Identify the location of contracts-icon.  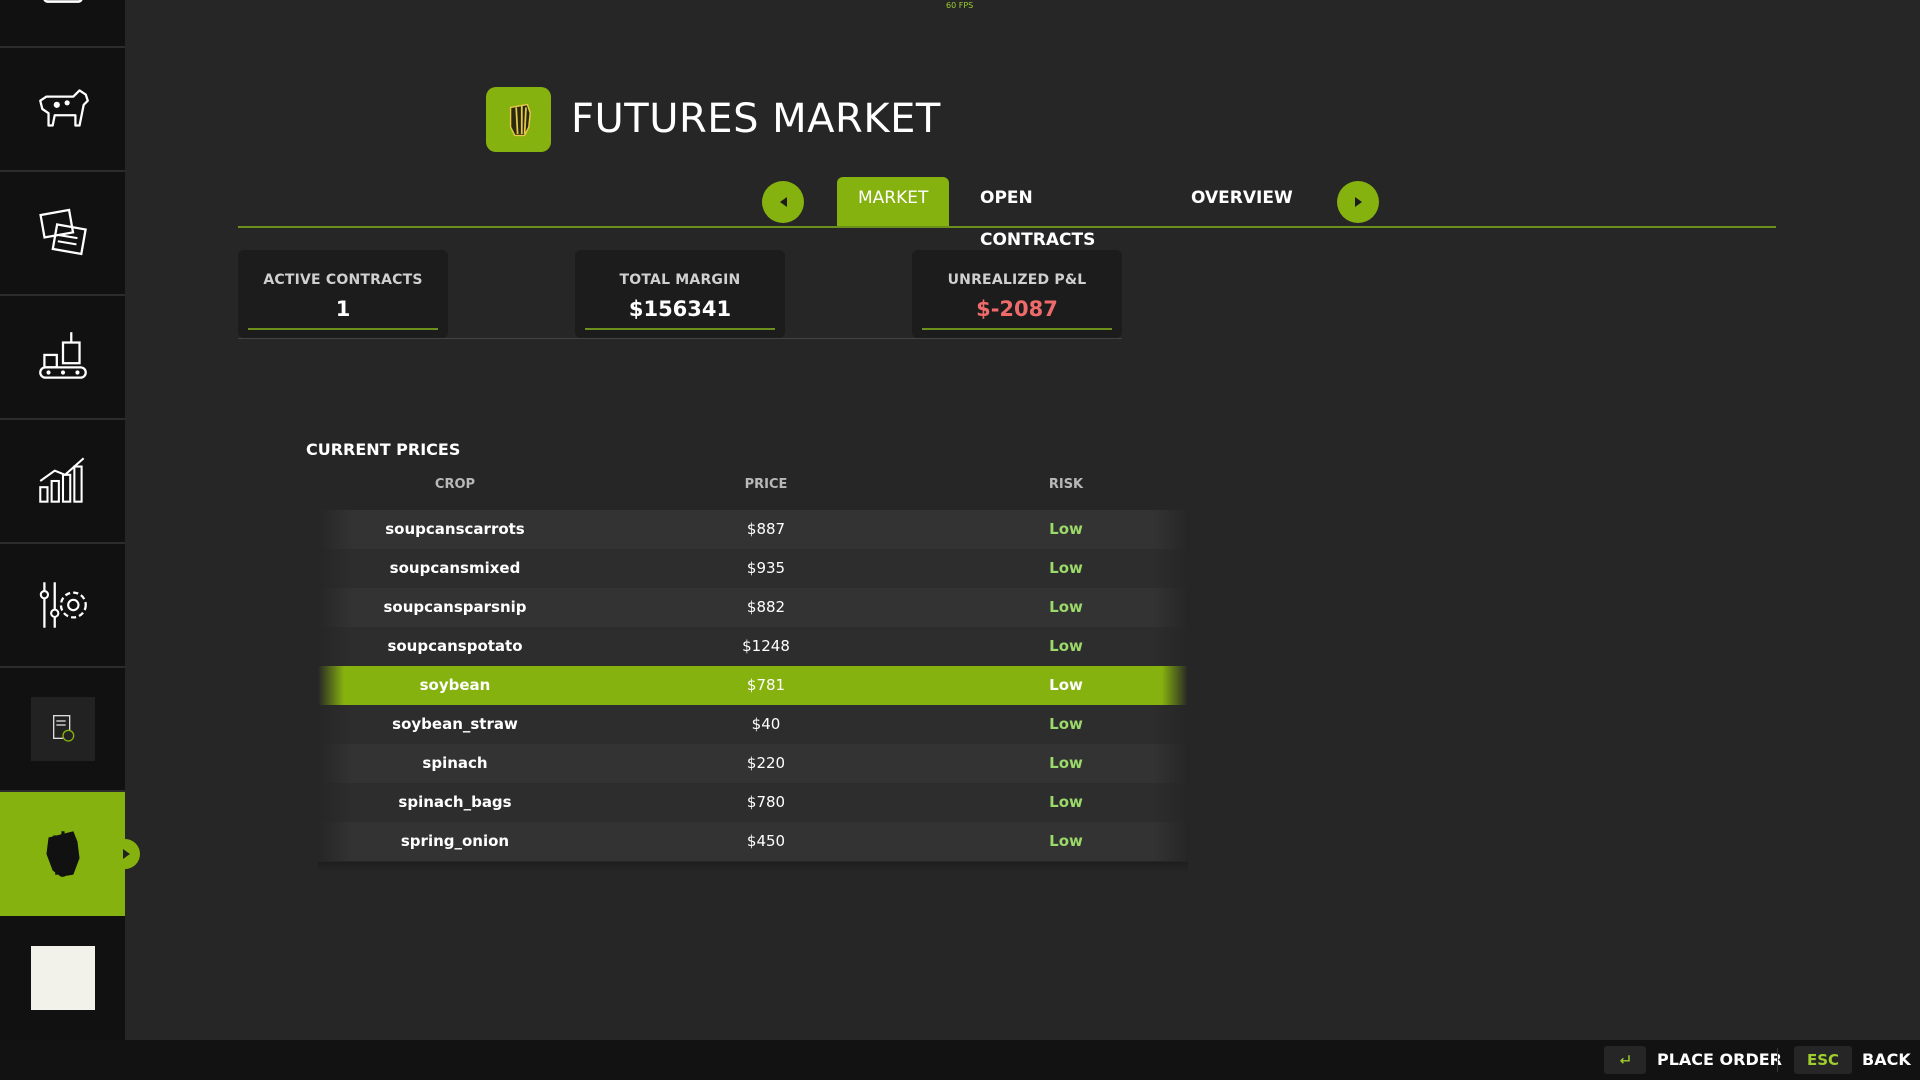
(62, 232).